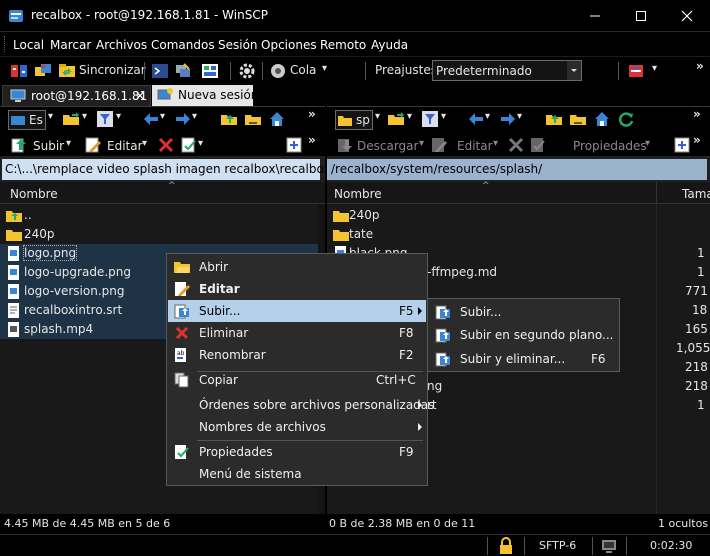  I want to click on queue-icon, so click(278, 71).